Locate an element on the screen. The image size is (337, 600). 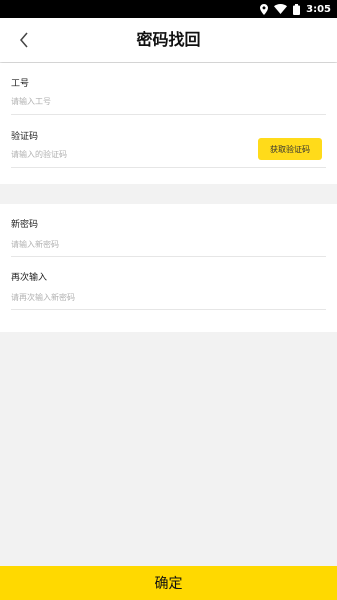
confirm-button: 确定 is located at coordinates (168, 583).